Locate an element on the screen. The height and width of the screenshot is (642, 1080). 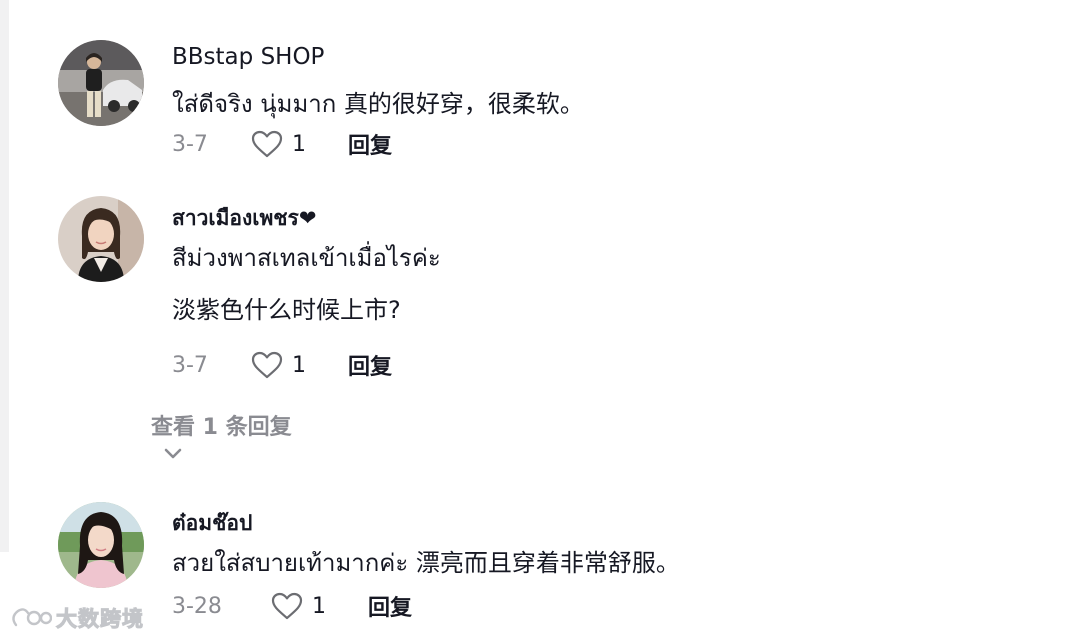
avatar-woman-outdoor-photo is located at coordinates (101, 545).